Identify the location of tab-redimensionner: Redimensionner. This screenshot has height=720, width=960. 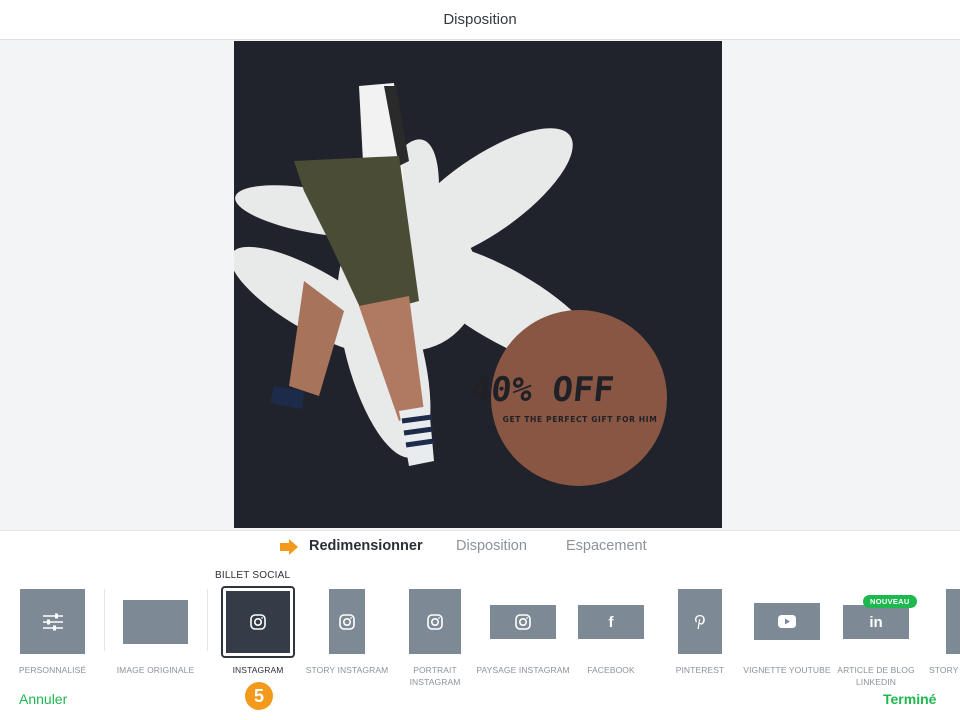
(366, 546).